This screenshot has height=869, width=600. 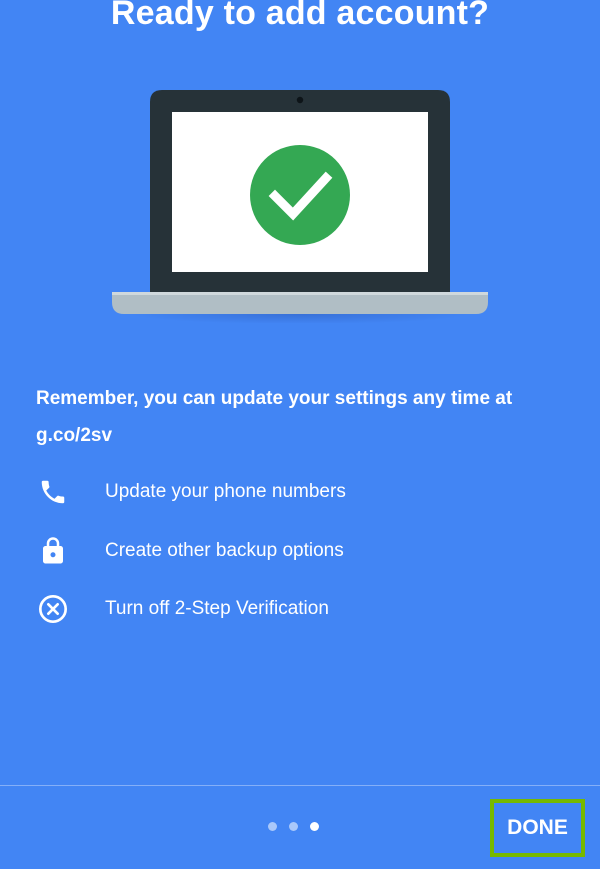 I want to click on page-indicator, so click(x=293, y=826).